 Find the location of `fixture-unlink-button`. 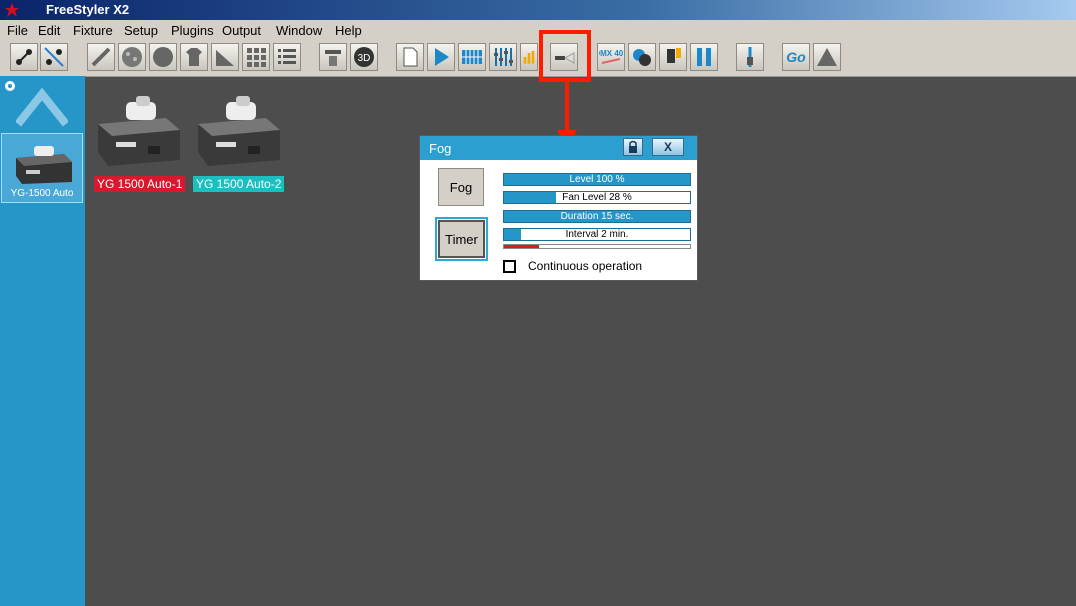

fixture-unlink-button is located at coordinates (54, 57).